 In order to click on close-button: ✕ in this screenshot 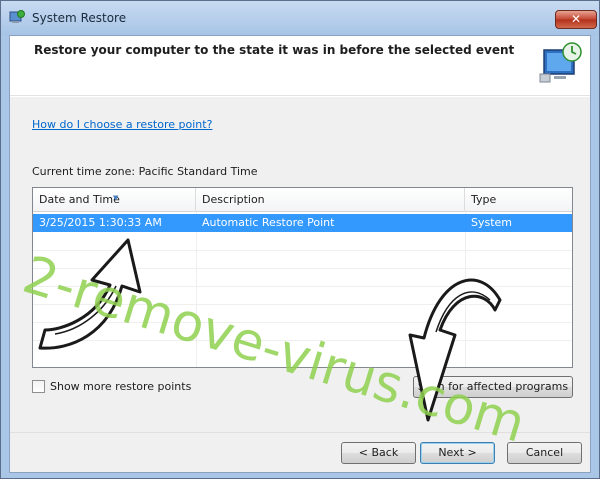, I will do `click(576, 19)`.